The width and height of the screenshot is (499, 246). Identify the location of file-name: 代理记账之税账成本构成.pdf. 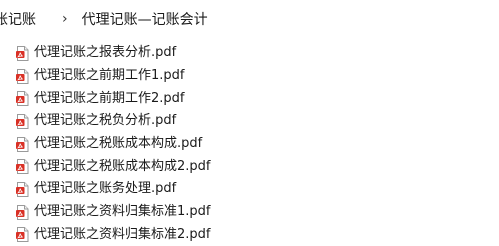
(118, 144).